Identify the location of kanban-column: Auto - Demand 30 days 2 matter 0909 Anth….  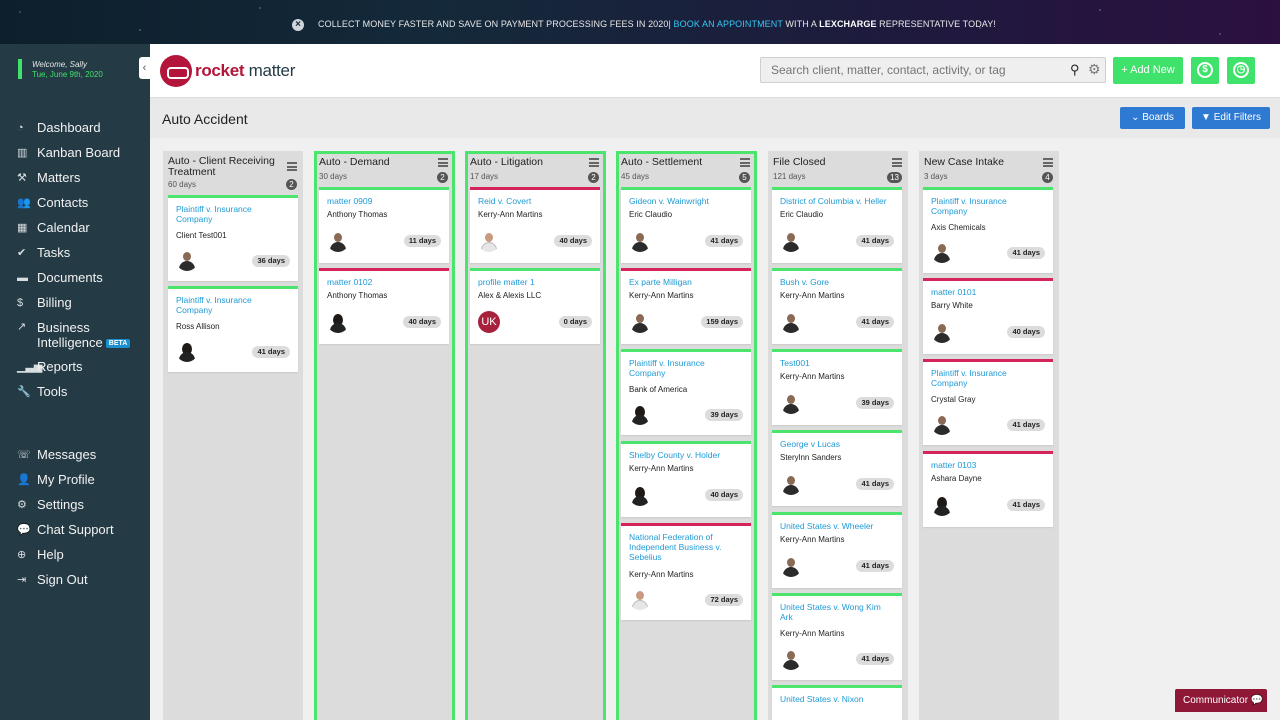
(384, 435).